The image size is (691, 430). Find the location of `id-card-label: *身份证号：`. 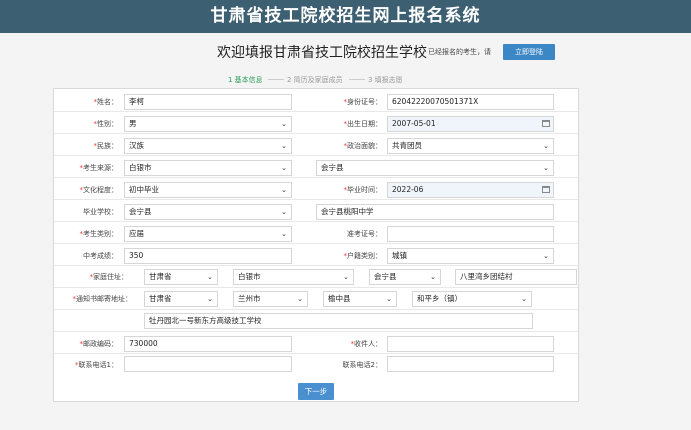

id-card-label: *身份证号： is located at coordinates (363, 102).